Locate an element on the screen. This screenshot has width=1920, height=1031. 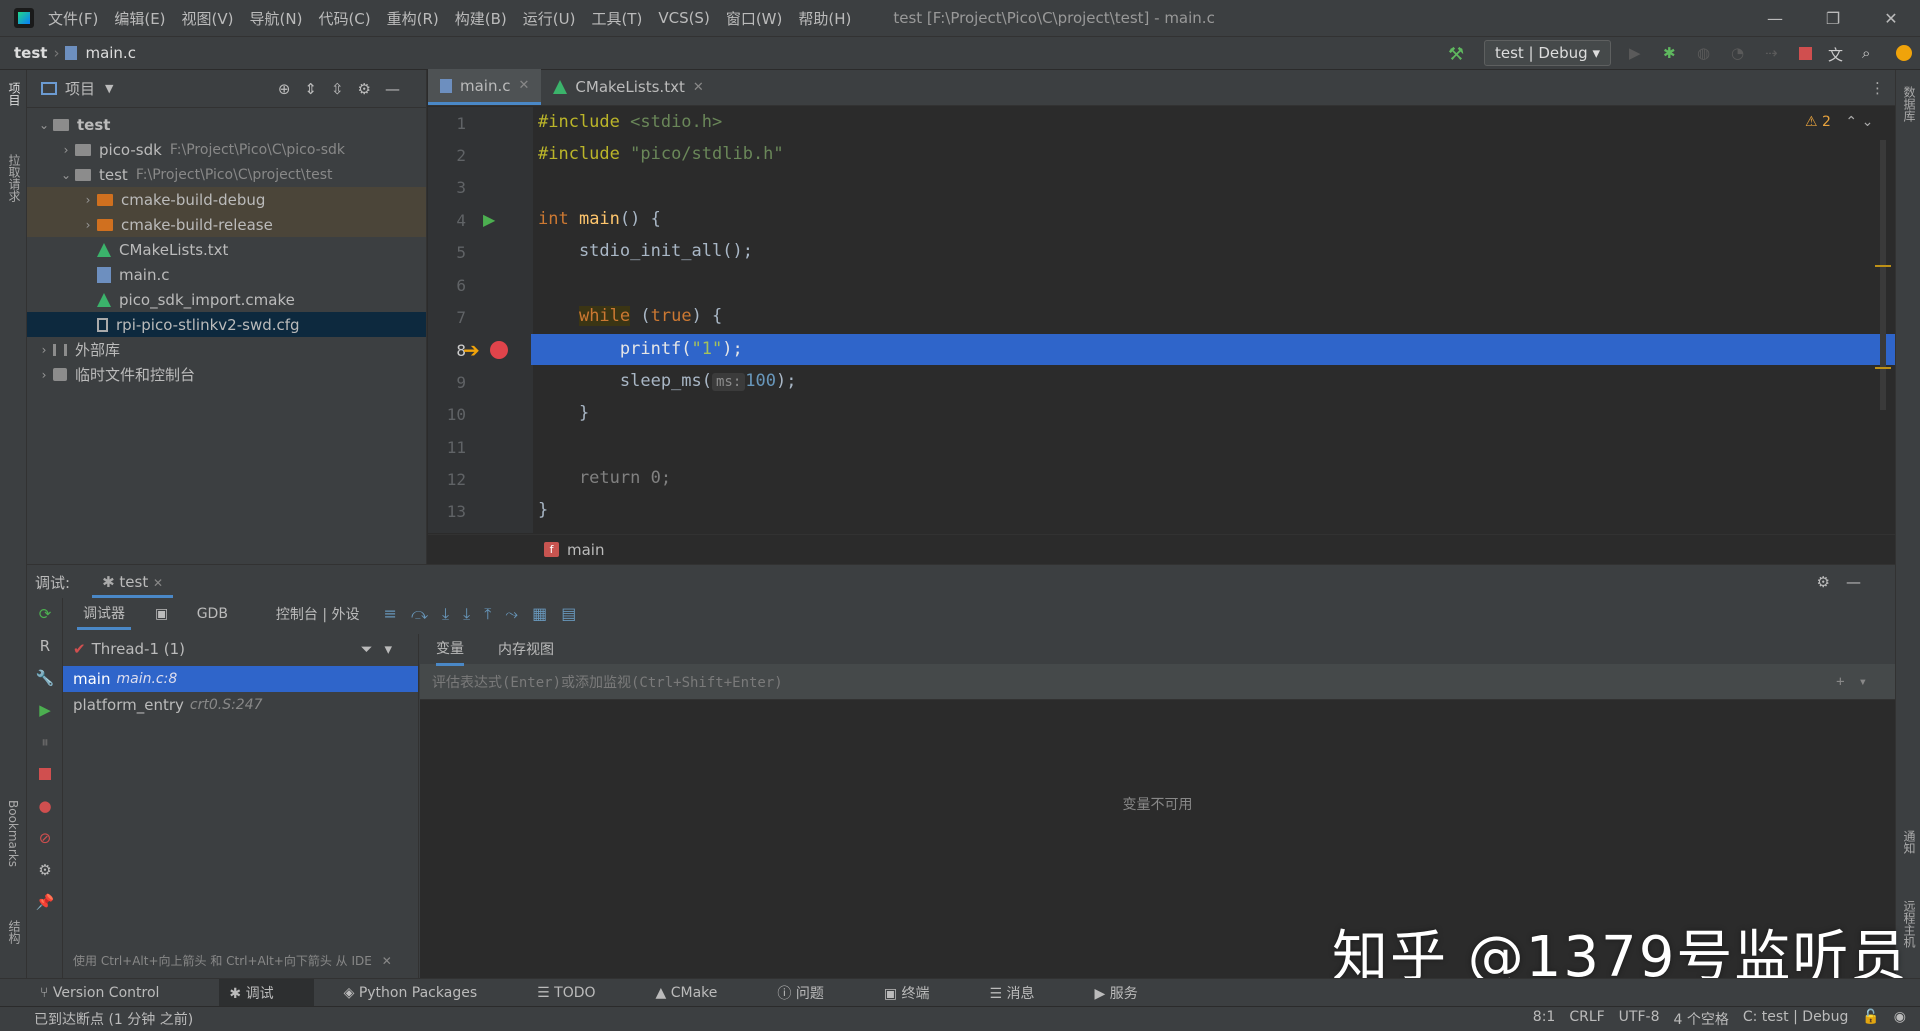
pause-icon: ⏸ is located at coordinates (45, 742).